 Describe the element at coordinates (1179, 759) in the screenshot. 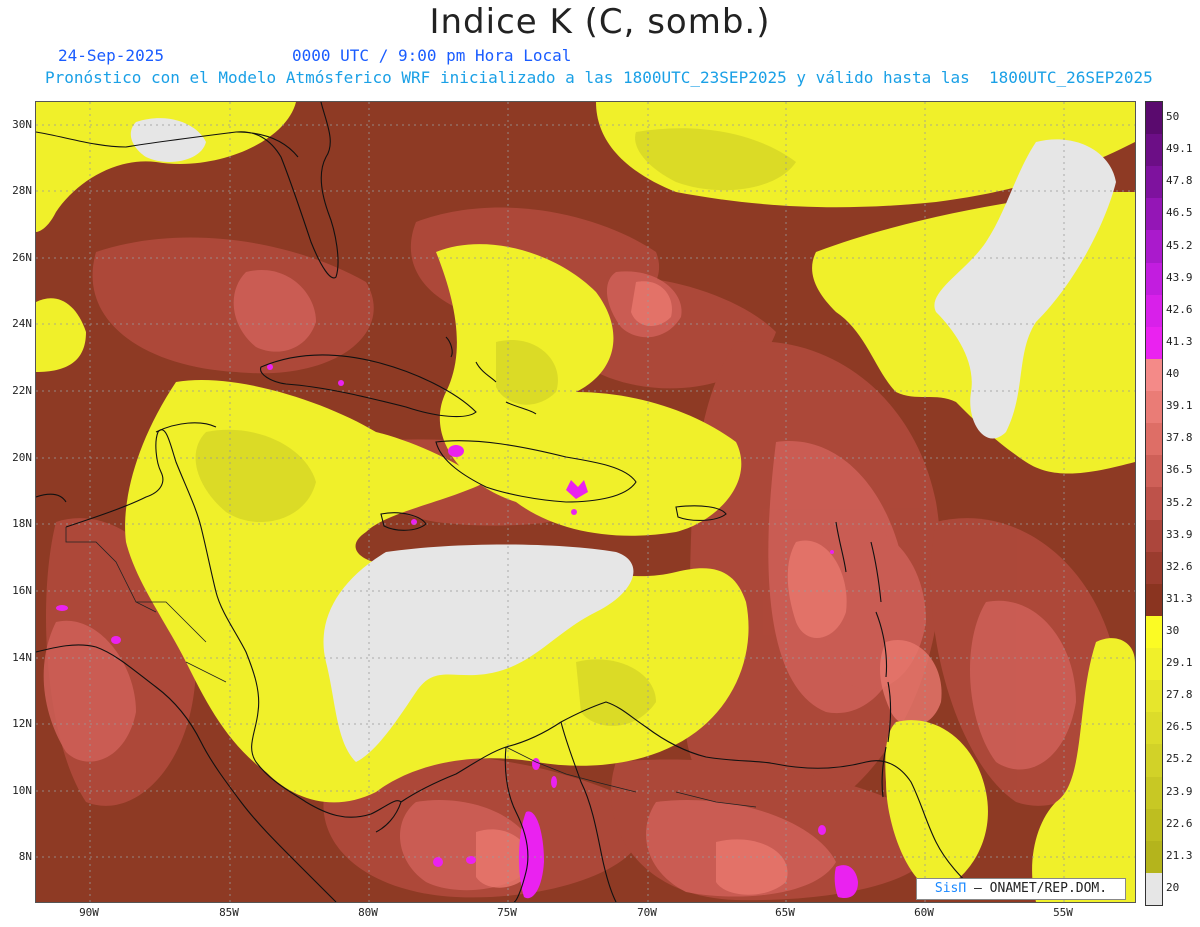

I see `colorbar-label: 25.2` at that location.